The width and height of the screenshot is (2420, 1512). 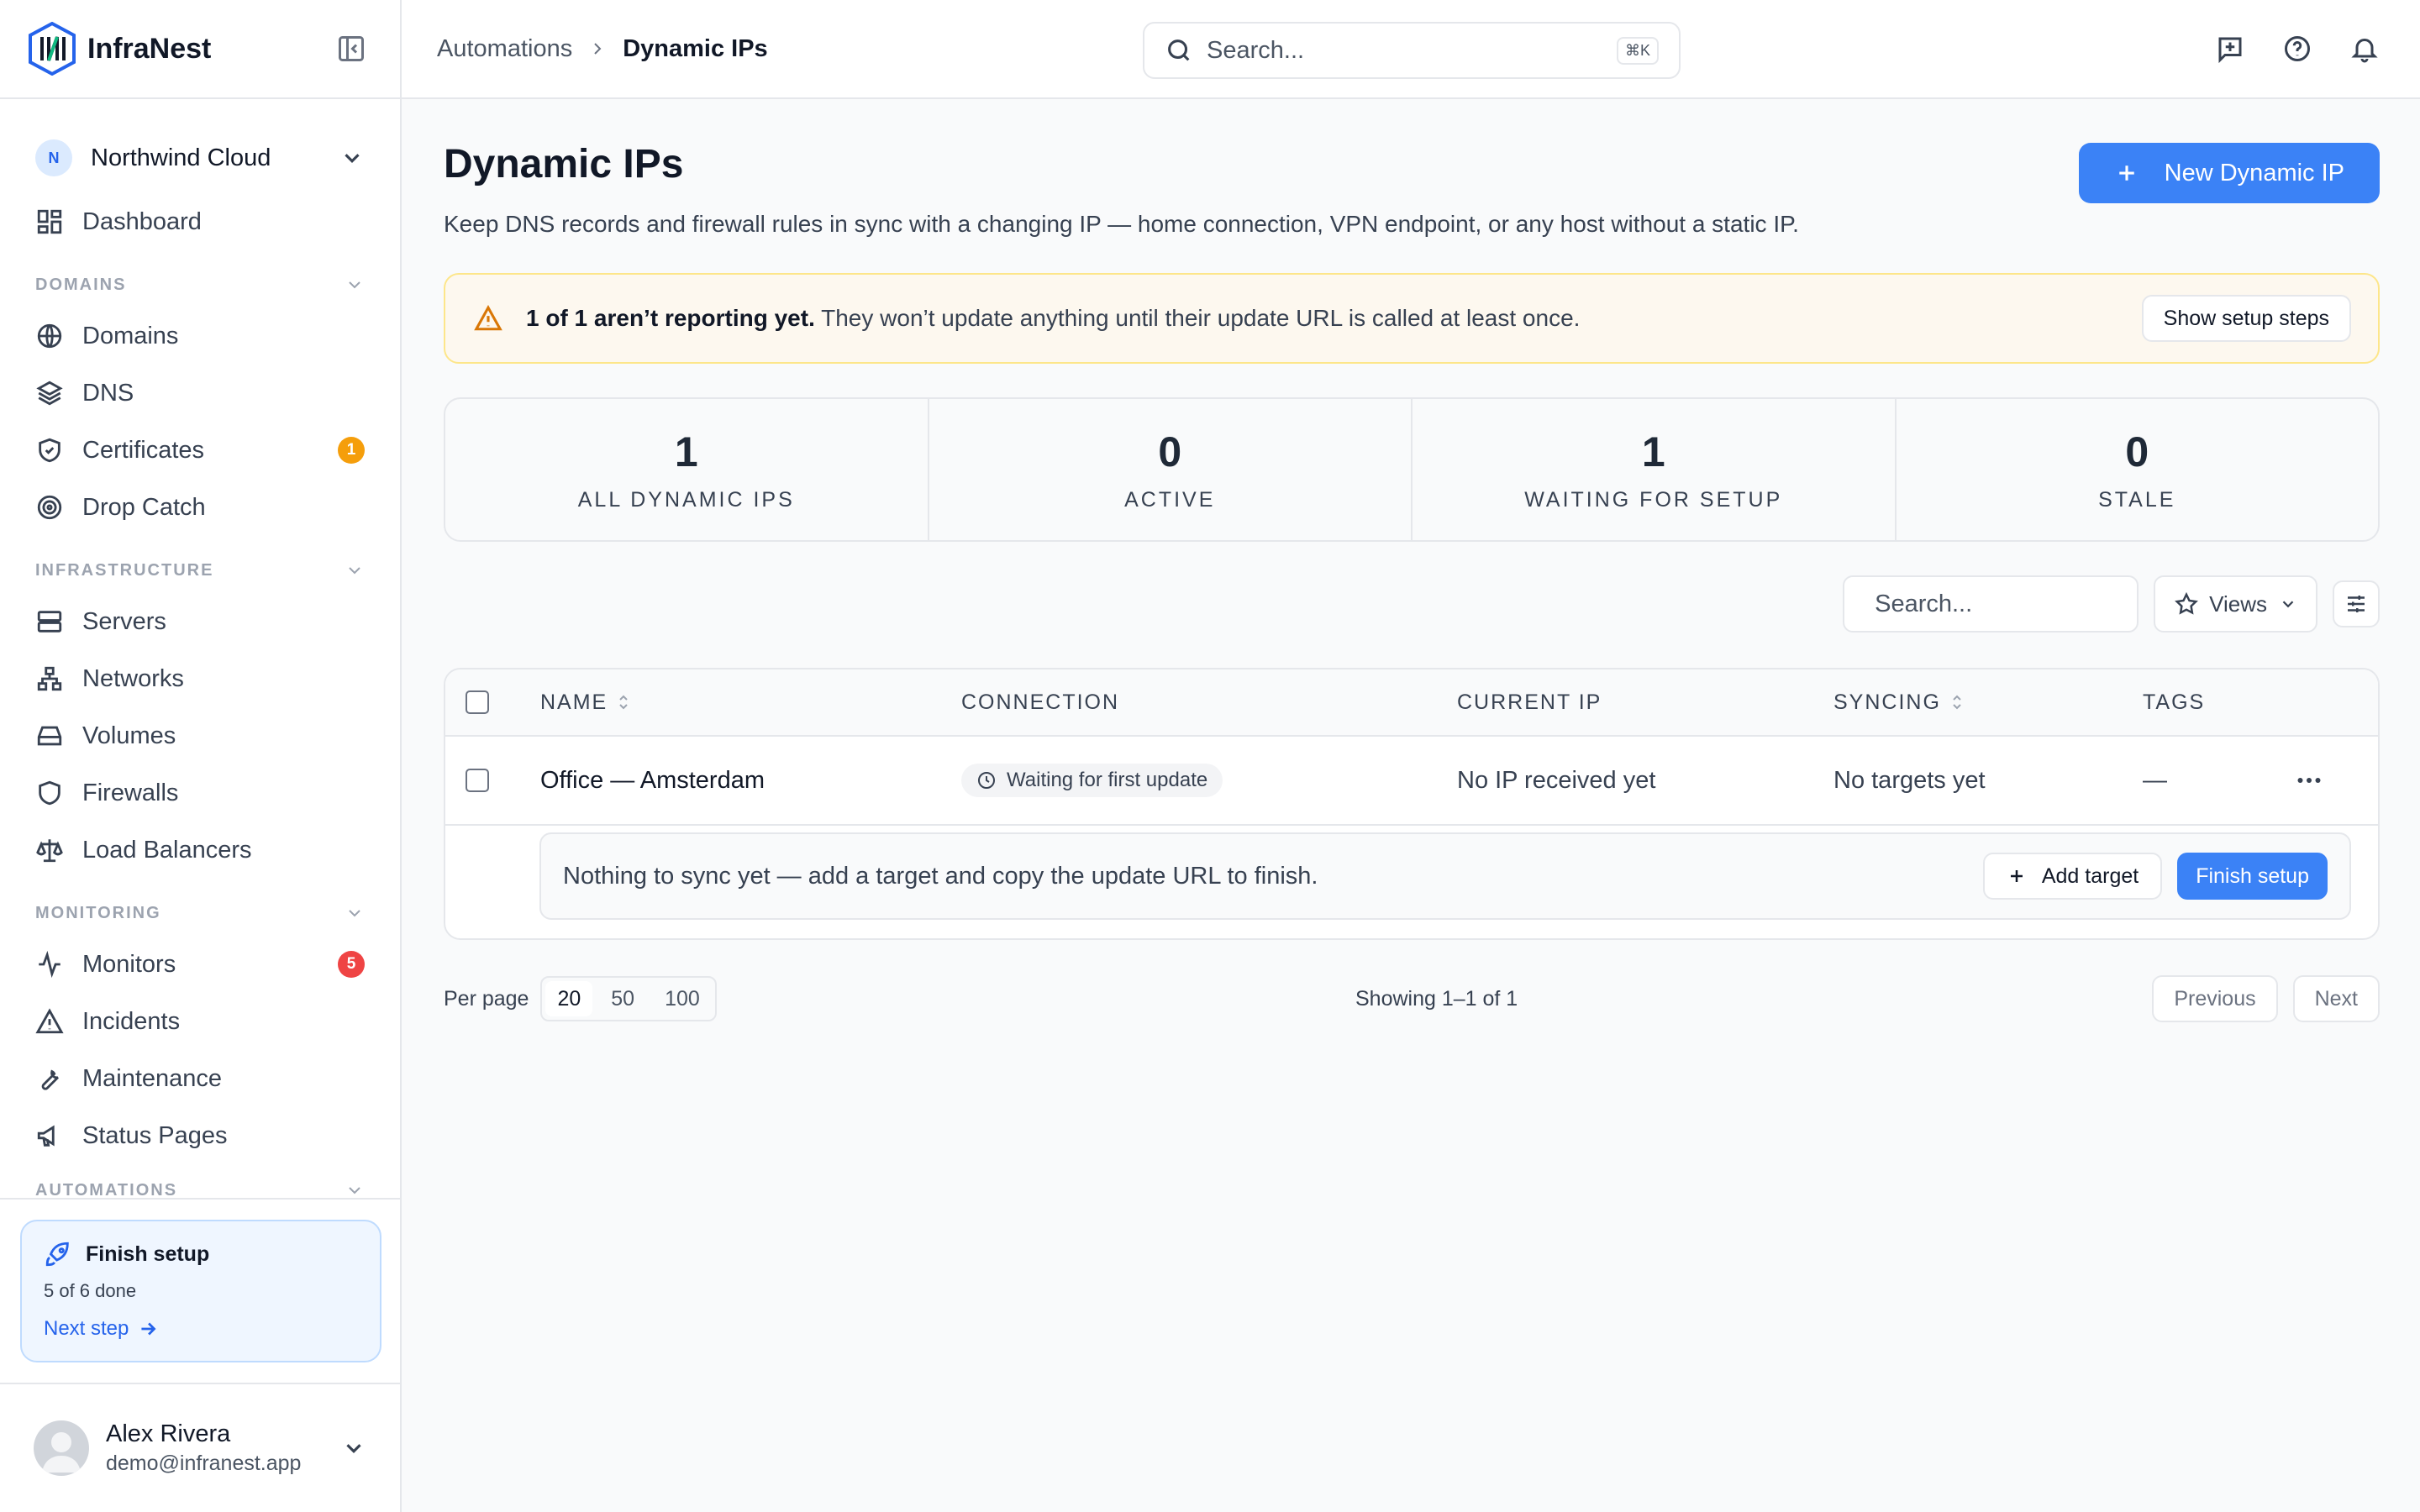 I want to click on row-checkbox, so click(x=478, y=780).